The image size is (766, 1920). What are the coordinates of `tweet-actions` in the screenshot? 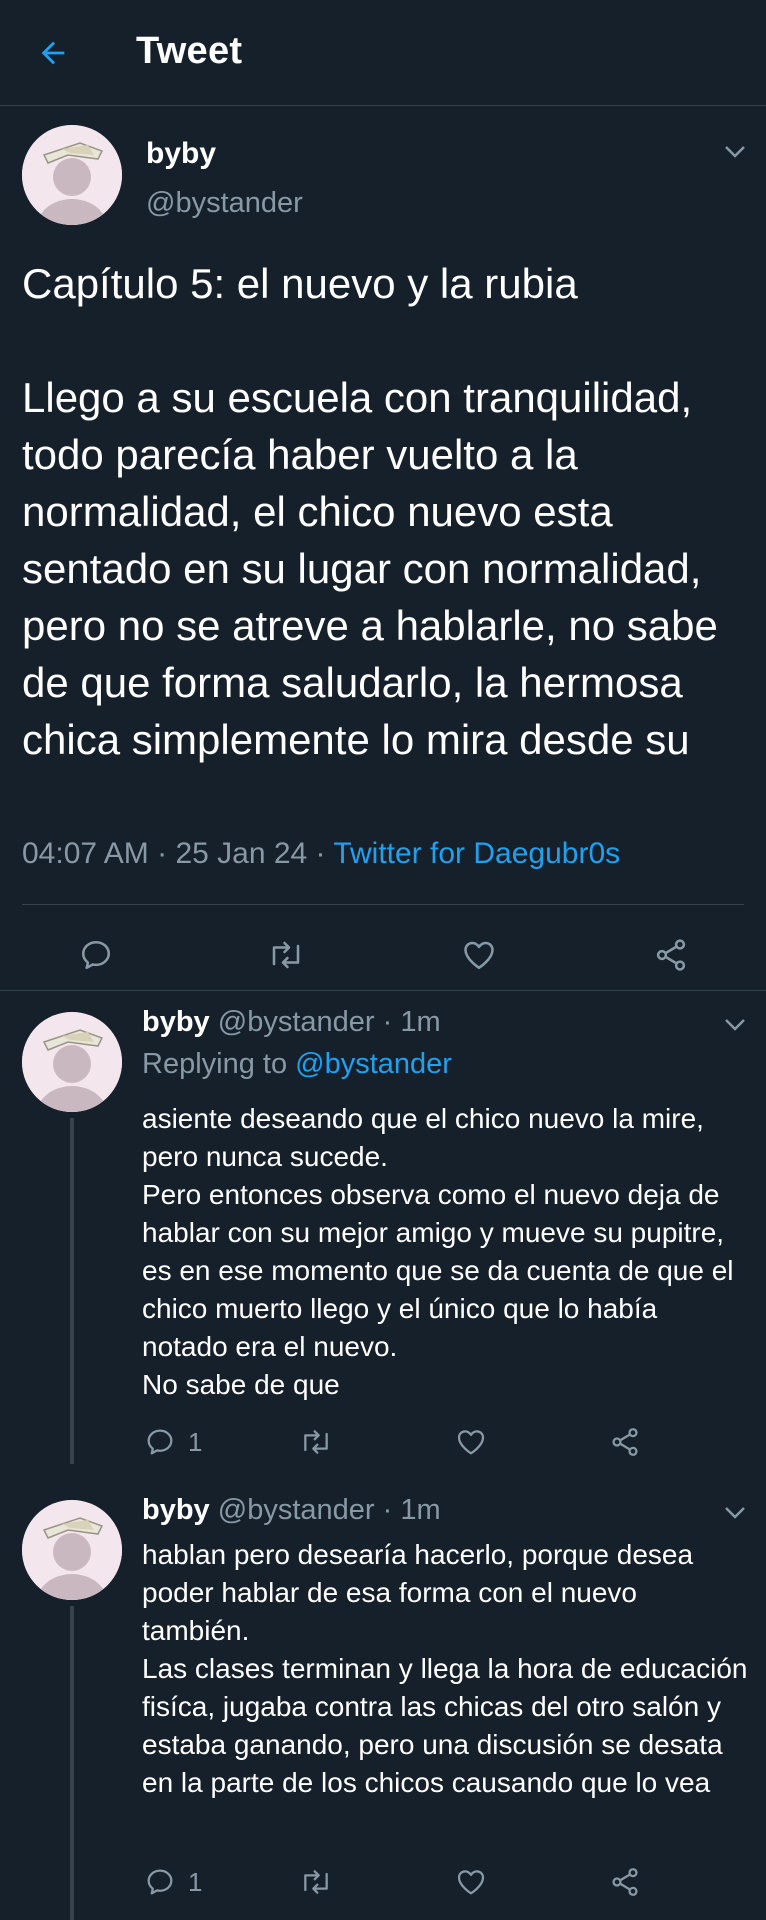 It's located at (383, 953).